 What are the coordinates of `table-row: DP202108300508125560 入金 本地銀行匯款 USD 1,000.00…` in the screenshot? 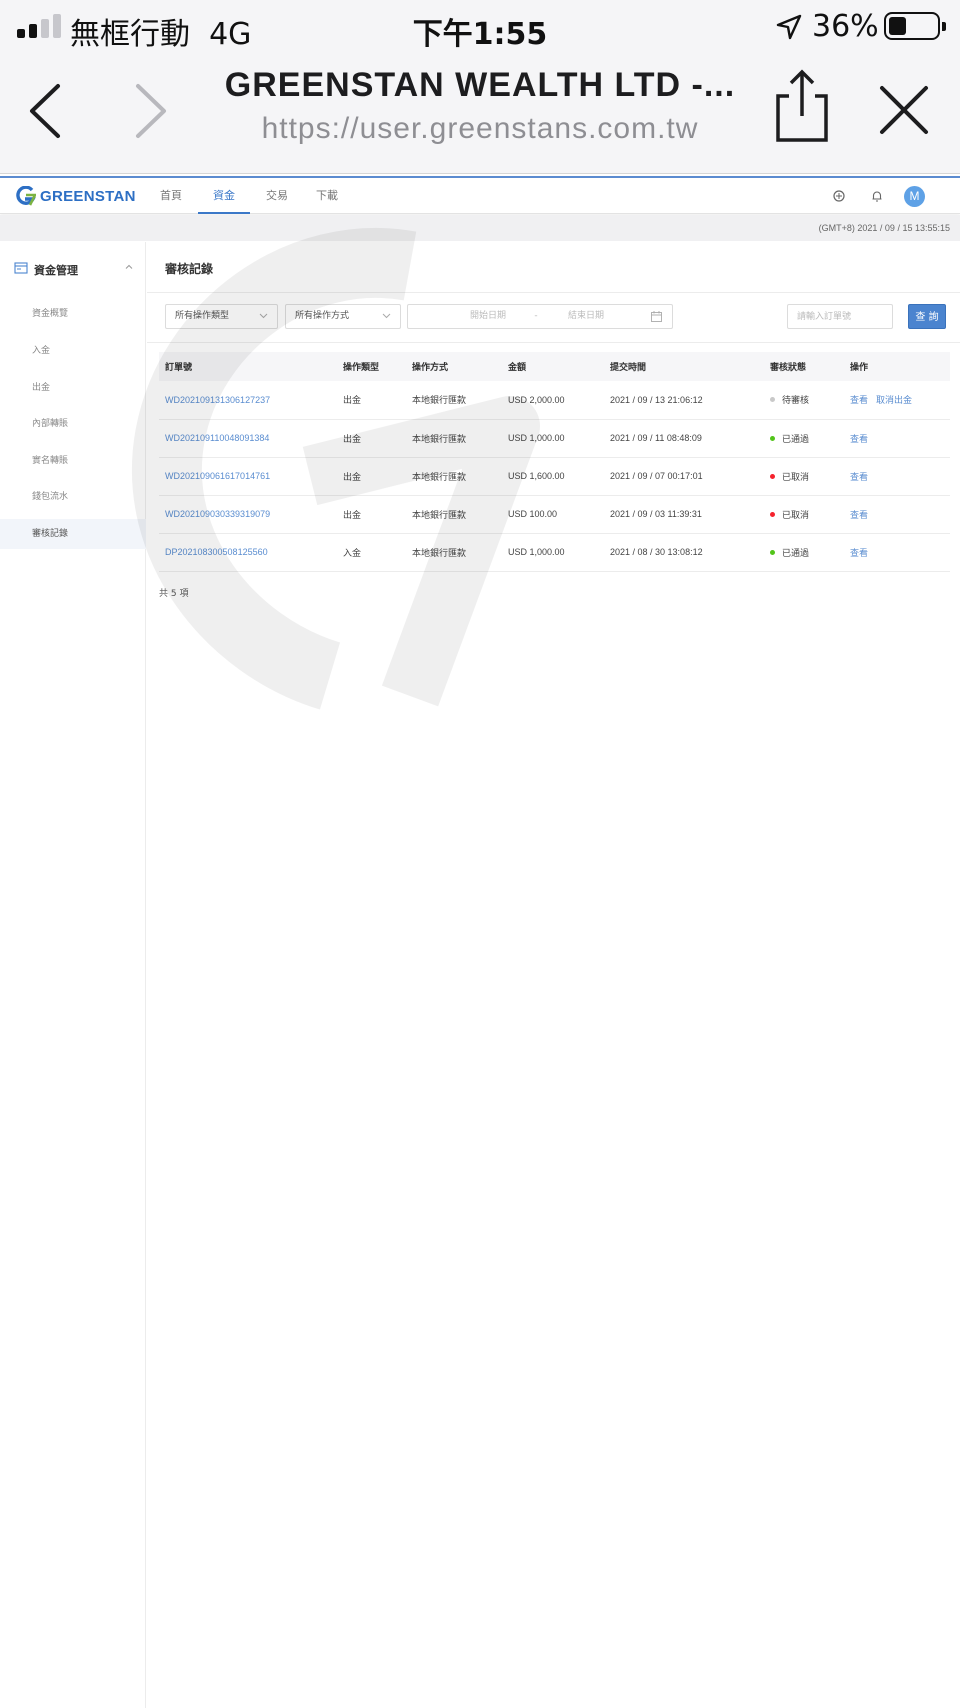 It's located at (554, 552).